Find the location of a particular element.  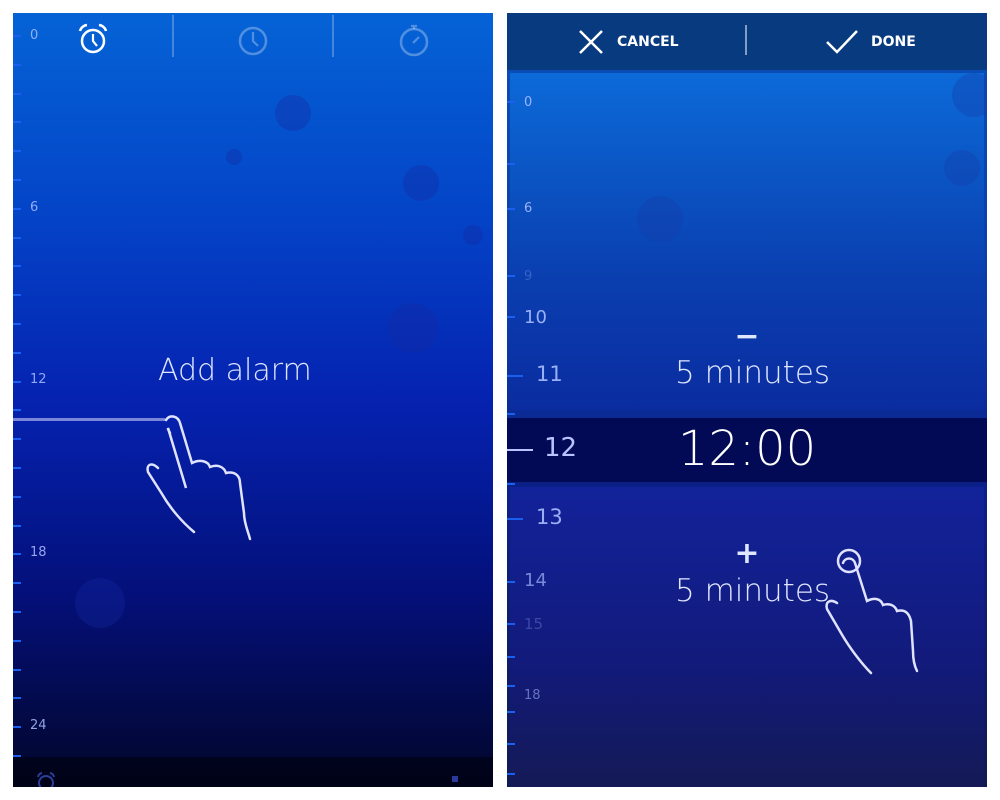

check-icon is located at coordinates (842, 41).